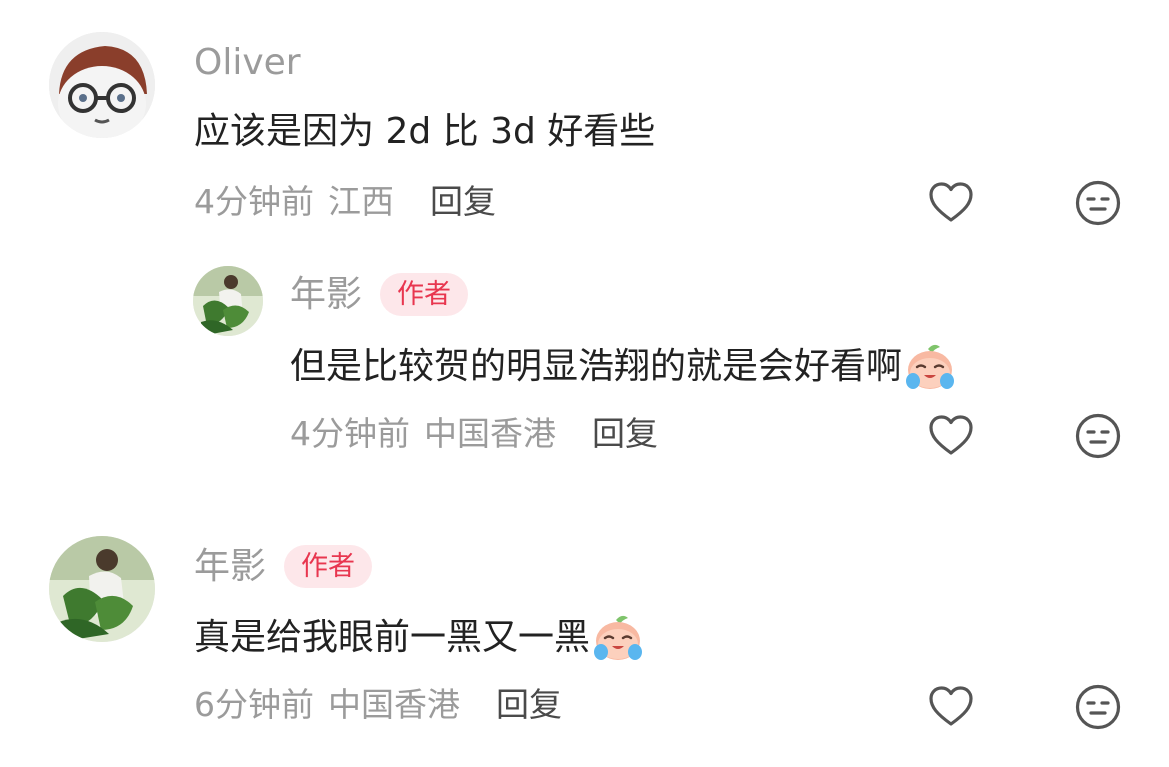  What do you see at coordinates (392, 637) in the screenshot?
I see `comment-text-content: 真是给我眼前一黑又一黑` at bounding box center [392, 637].